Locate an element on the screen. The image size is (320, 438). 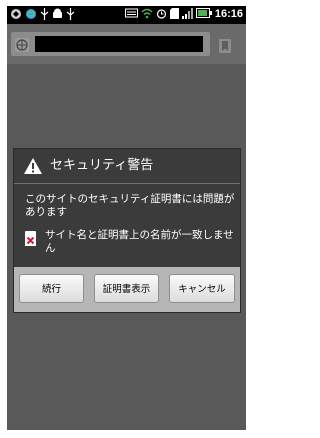
url-text-redacted is located at coordinates (119, 44).